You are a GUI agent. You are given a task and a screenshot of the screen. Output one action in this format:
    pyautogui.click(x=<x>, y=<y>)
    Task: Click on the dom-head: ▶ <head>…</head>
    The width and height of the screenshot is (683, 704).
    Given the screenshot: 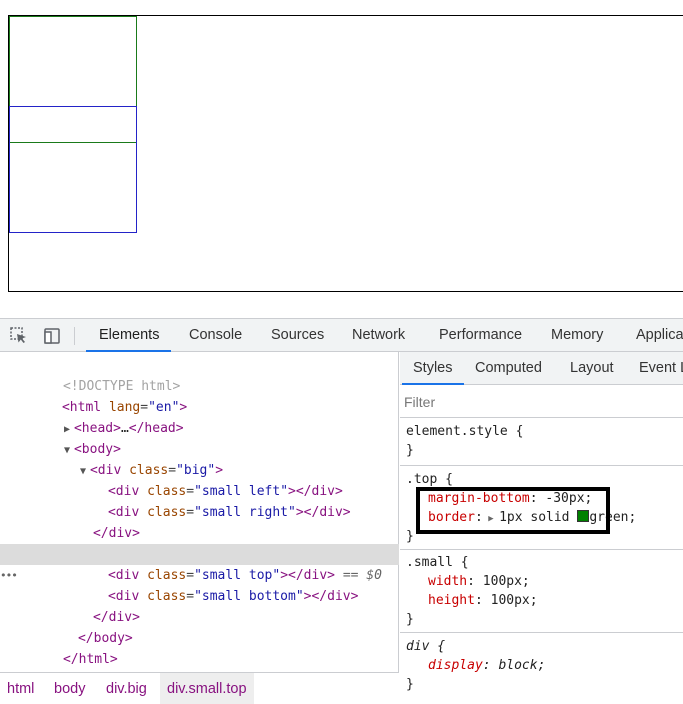 What is the action you would take?
    pyautogui.click(x=199, y=416)
    